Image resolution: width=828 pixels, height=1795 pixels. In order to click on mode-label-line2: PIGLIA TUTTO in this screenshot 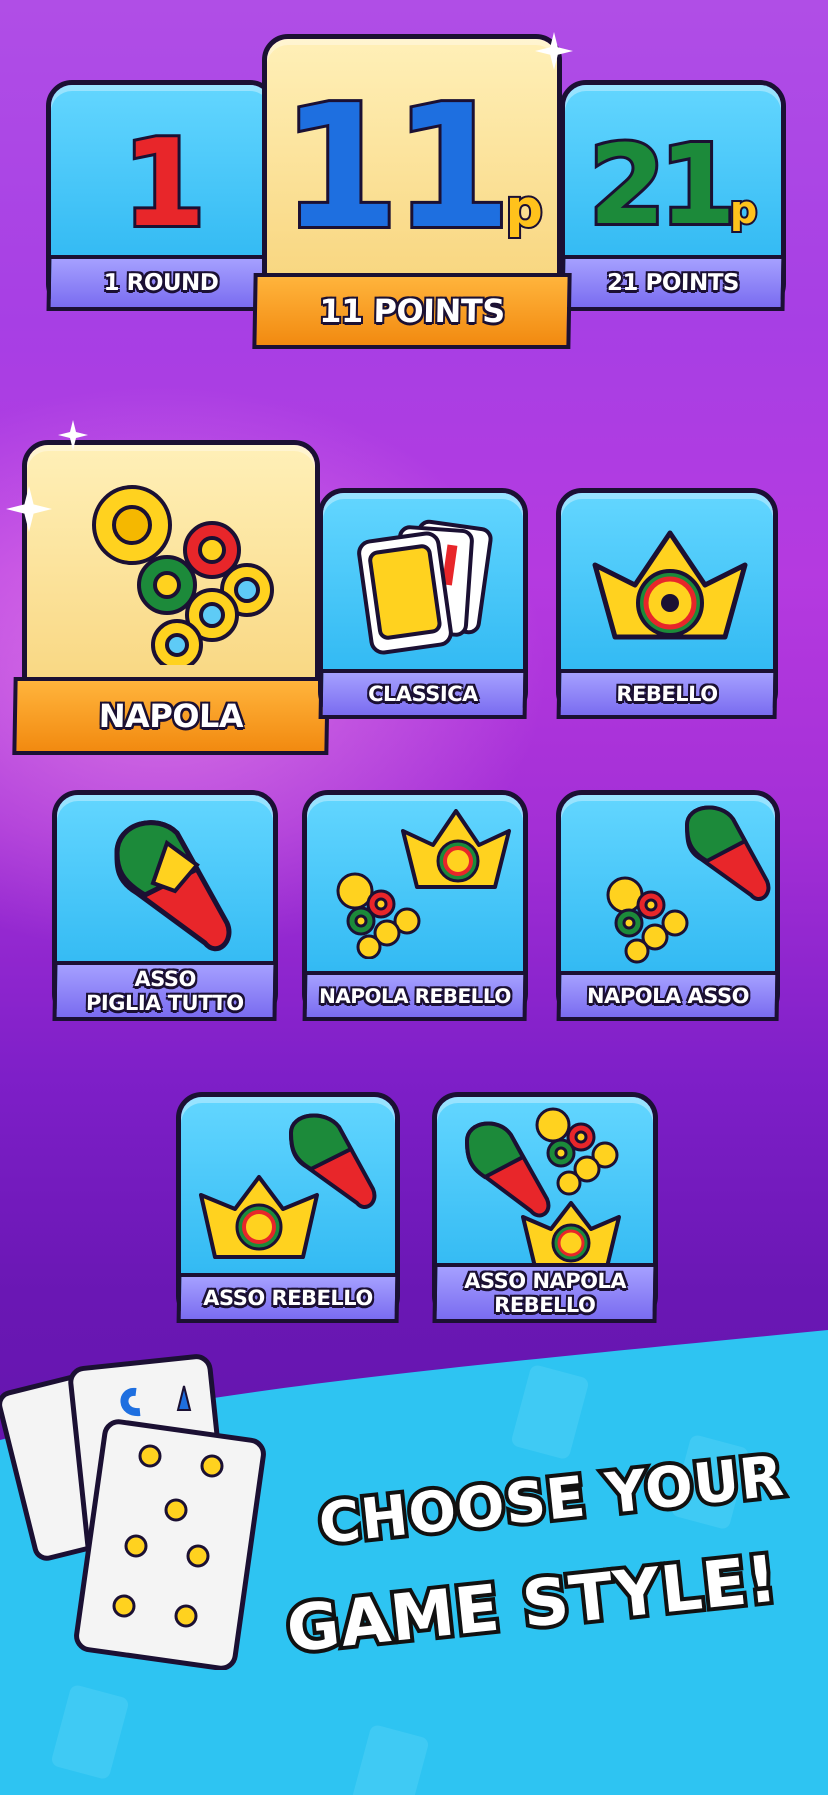, I will do `click(164, 1003)`.